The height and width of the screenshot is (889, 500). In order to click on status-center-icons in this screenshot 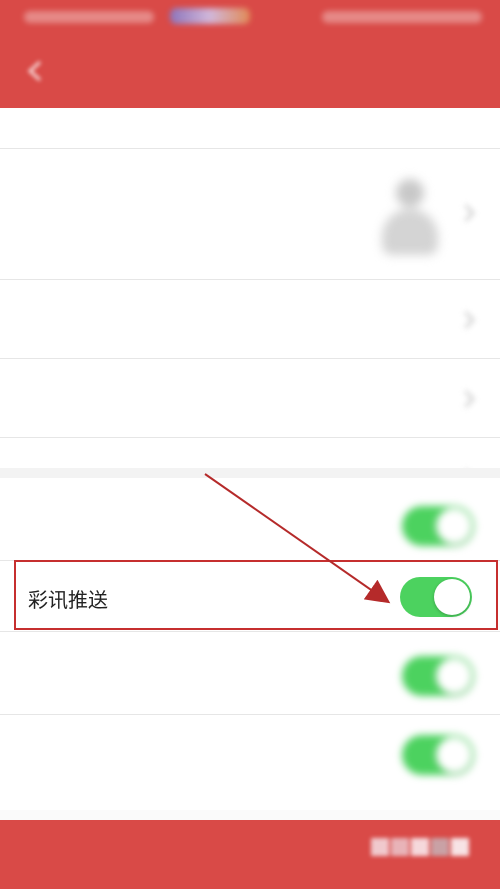, I will do `click(210, 16)`.